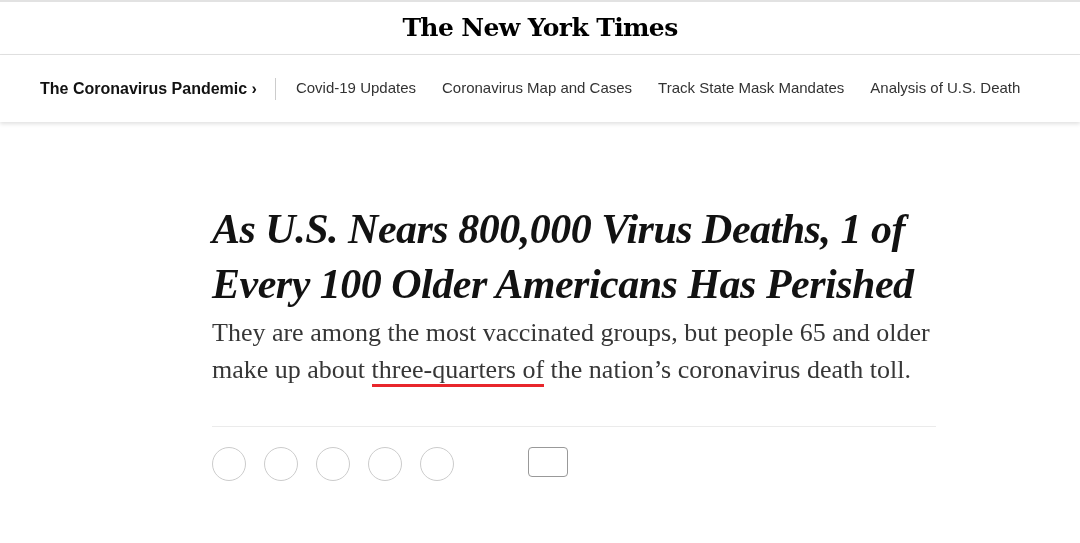 Image resolution: width=1080 pixels, height=543 pixels. Describe the element at coordinates (572, 351) in the screenshot. I see `summary: They are among the most vaccinated groups, but people 65 and older make up about three-quarters of the nation’s coronavirus death toll.` at that location.